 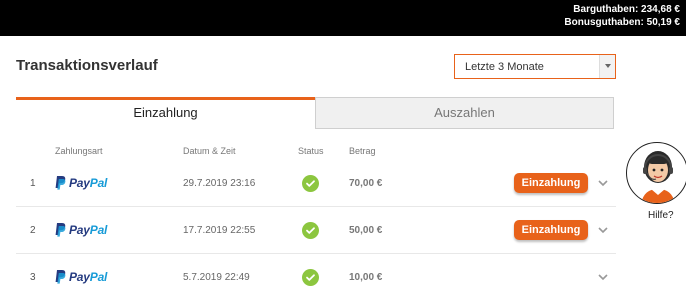 What do you see at coordinates (165, 113) in the screenshot?
I see `tab-einzahlung: Einzahlung` at bounding box center [165, 113].